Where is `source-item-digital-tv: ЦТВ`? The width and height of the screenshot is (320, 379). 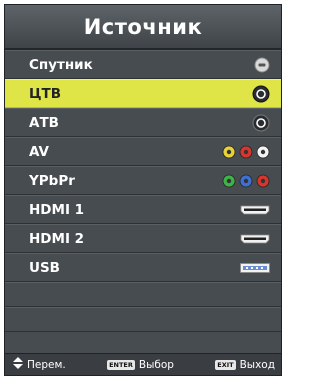
source-item-digital-tv: ЦТВ is located at coordinates (143, 93).